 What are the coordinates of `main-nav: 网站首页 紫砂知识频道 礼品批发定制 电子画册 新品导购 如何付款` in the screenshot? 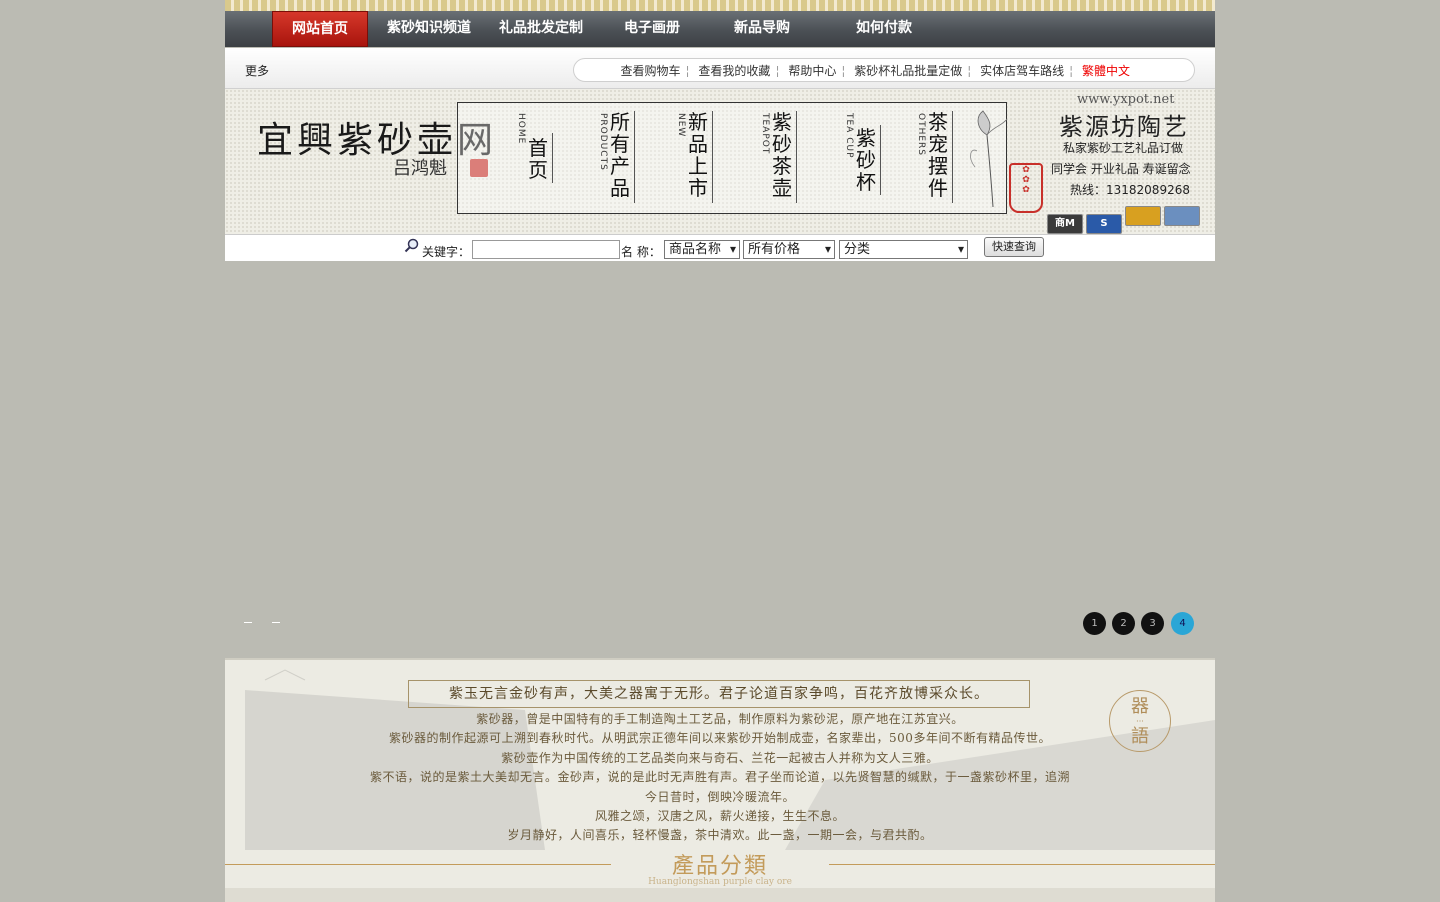 It's located at (720, 29).